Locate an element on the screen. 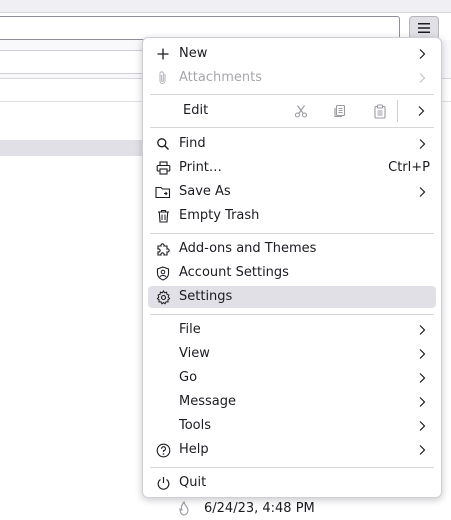 Image resolution: width=451 pixels, height=520 pixels. message-row: 6/24/23, 4:48 PM is located at coordinates (246, 508).